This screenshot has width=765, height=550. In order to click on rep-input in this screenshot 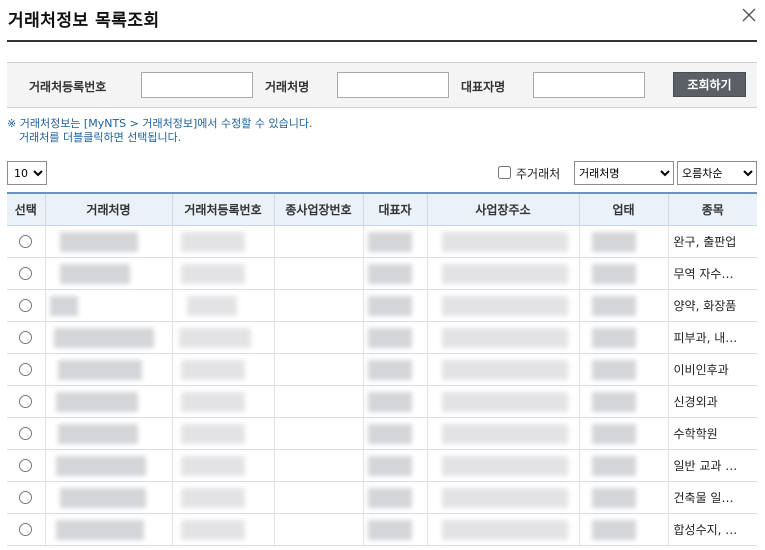, I will do `click(589, 85)`.